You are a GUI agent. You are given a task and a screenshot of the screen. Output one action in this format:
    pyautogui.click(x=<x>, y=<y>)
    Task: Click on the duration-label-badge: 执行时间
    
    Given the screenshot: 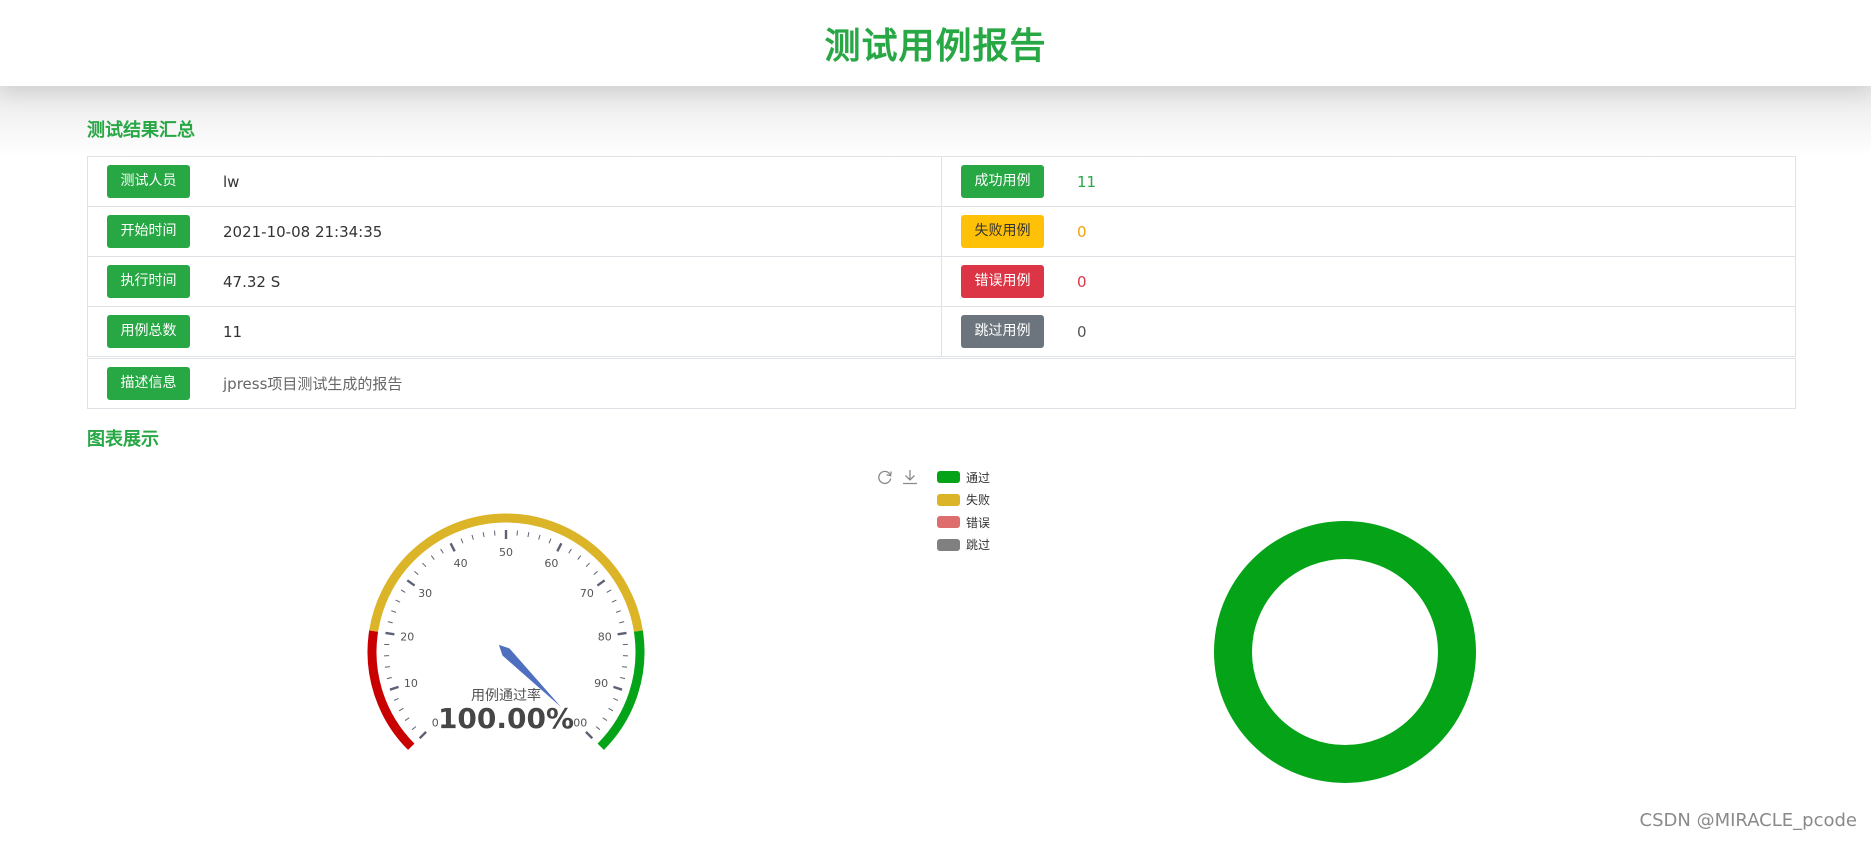 What is the action you would take?
    pyautogui.click(x=148, y=281)
    